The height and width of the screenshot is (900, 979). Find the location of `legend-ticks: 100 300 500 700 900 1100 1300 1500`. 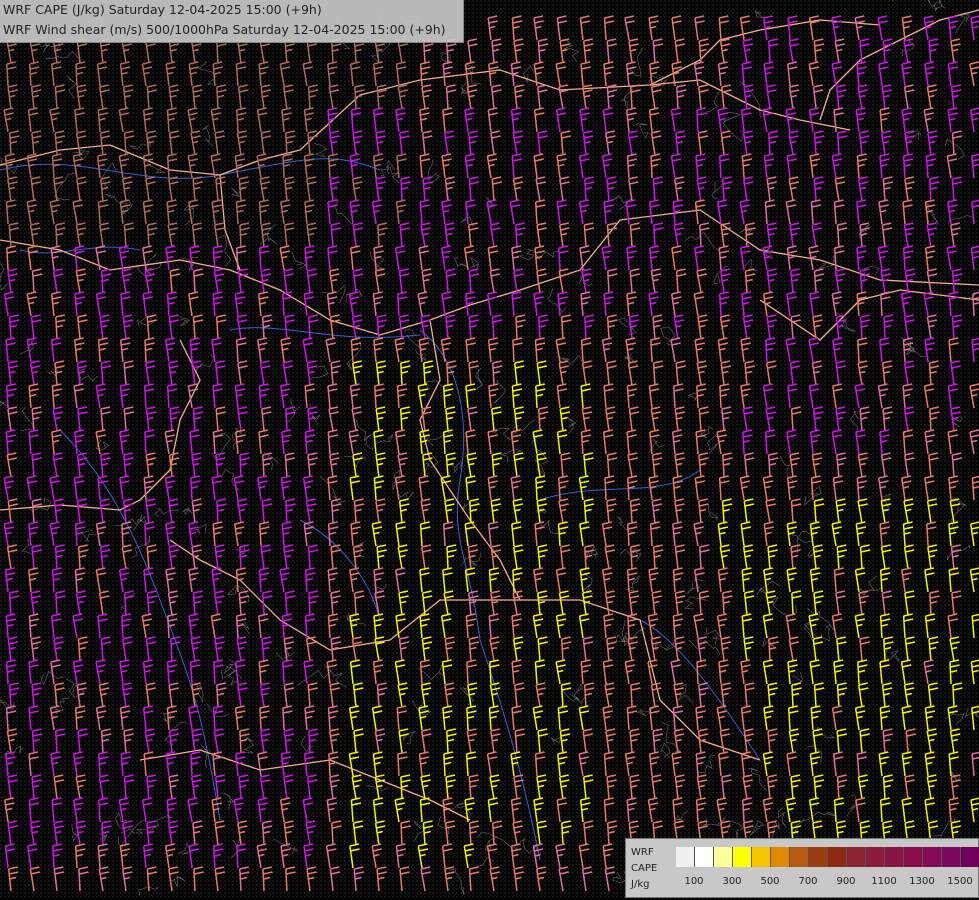

legend-ticks: 100 300 500 700 900 1100 1300 1500 is located at coordinates (826, 883).